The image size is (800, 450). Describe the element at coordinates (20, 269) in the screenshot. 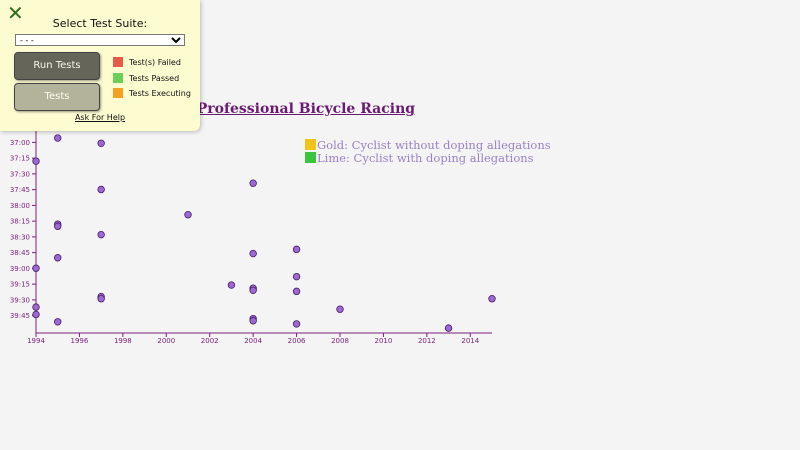

I see `y-tick-label: 39:00` at that location.